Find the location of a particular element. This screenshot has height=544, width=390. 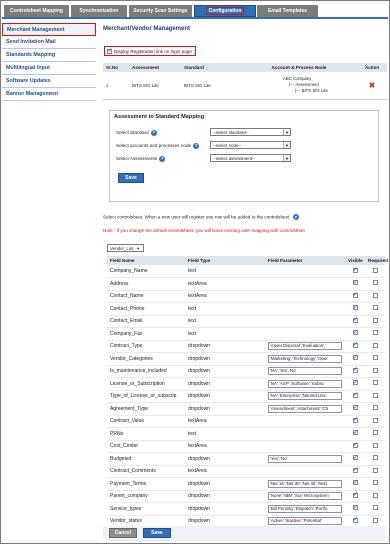

field-parameter-cell: 'NA','Yes','No' is located at coordinates (305, 371).